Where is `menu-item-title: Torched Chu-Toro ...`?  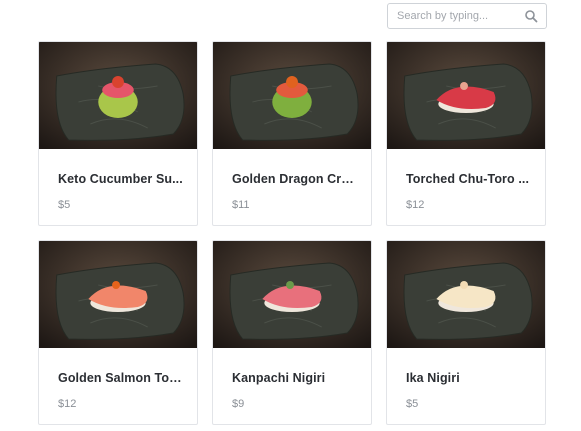 menu-item-title: Torched Chu-Toro ... is located at coordinates (468, 179).